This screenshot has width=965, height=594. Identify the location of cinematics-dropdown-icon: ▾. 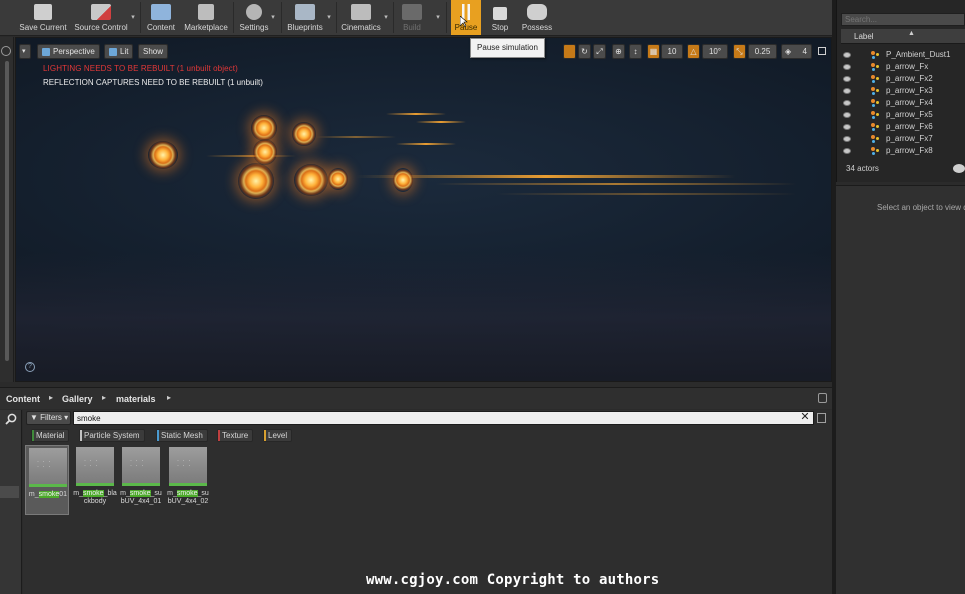
(386, 18).